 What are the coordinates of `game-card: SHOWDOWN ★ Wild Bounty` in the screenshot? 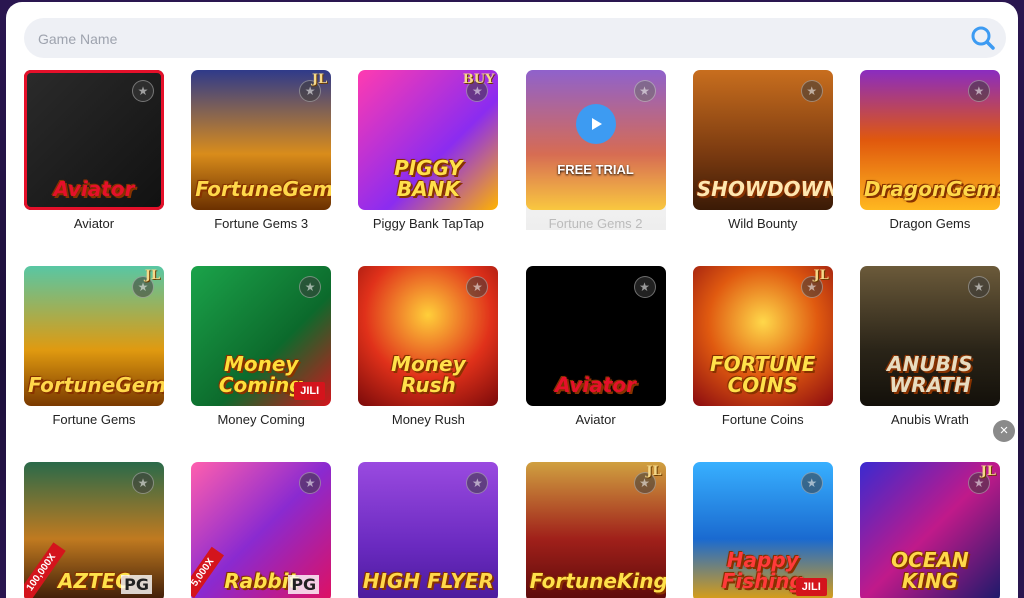 It's located at (762, 150).